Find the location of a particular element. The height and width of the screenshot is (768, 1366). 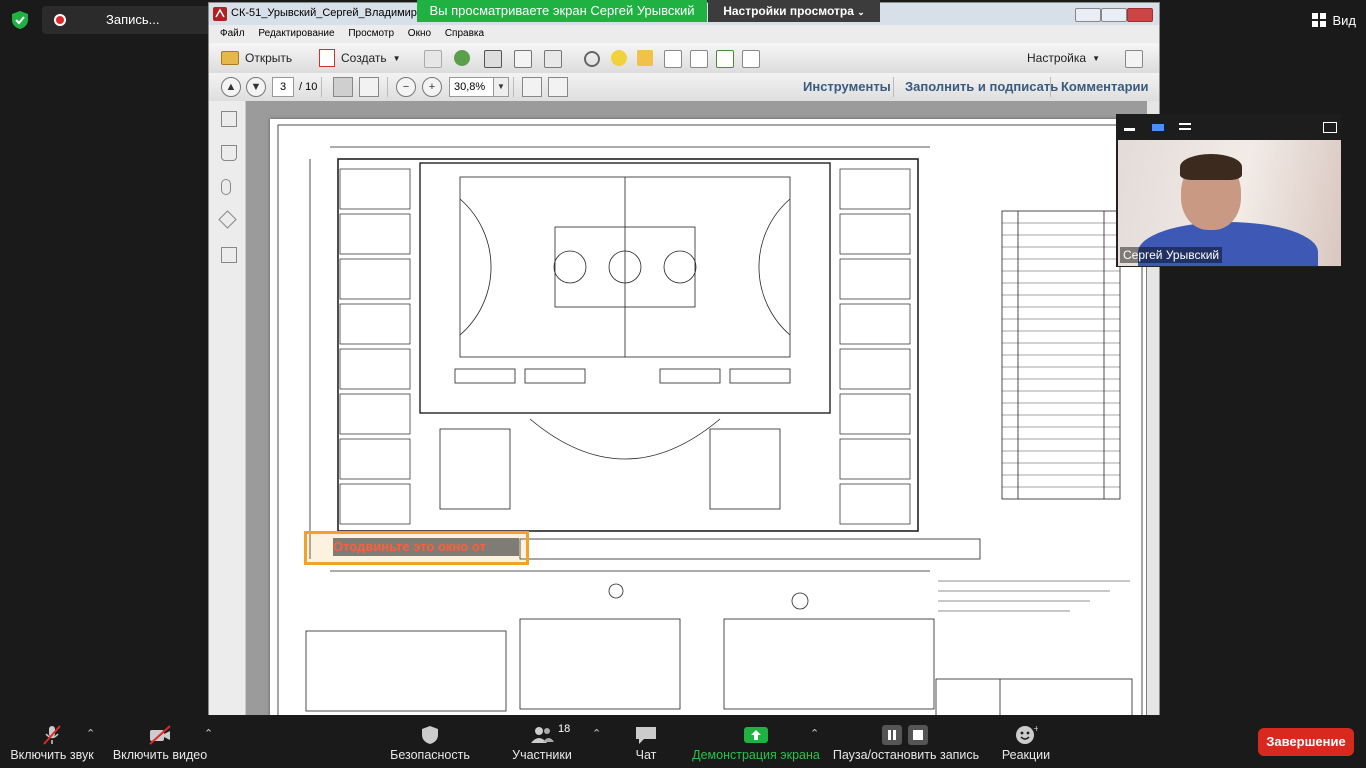

chat-icon is located at coordinates (646, 735).